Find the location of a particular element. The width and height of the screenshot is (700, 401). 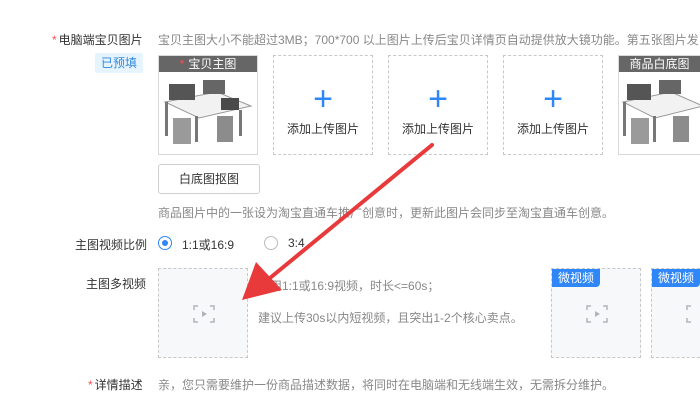

main-image-slot-header: * 宝贝主图 is located at coordinates (208, 64).